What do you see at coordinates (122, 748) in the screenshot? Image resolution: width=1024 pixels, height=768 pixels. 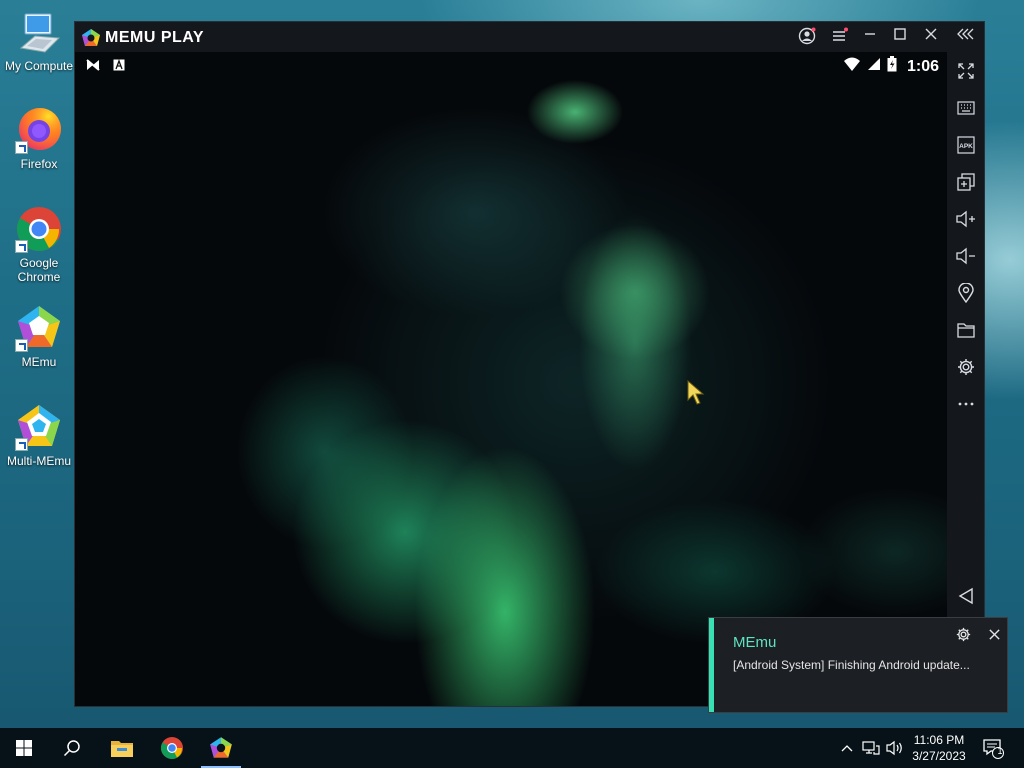 I see `file-explorer-icon` at bounding box center [122, 748].